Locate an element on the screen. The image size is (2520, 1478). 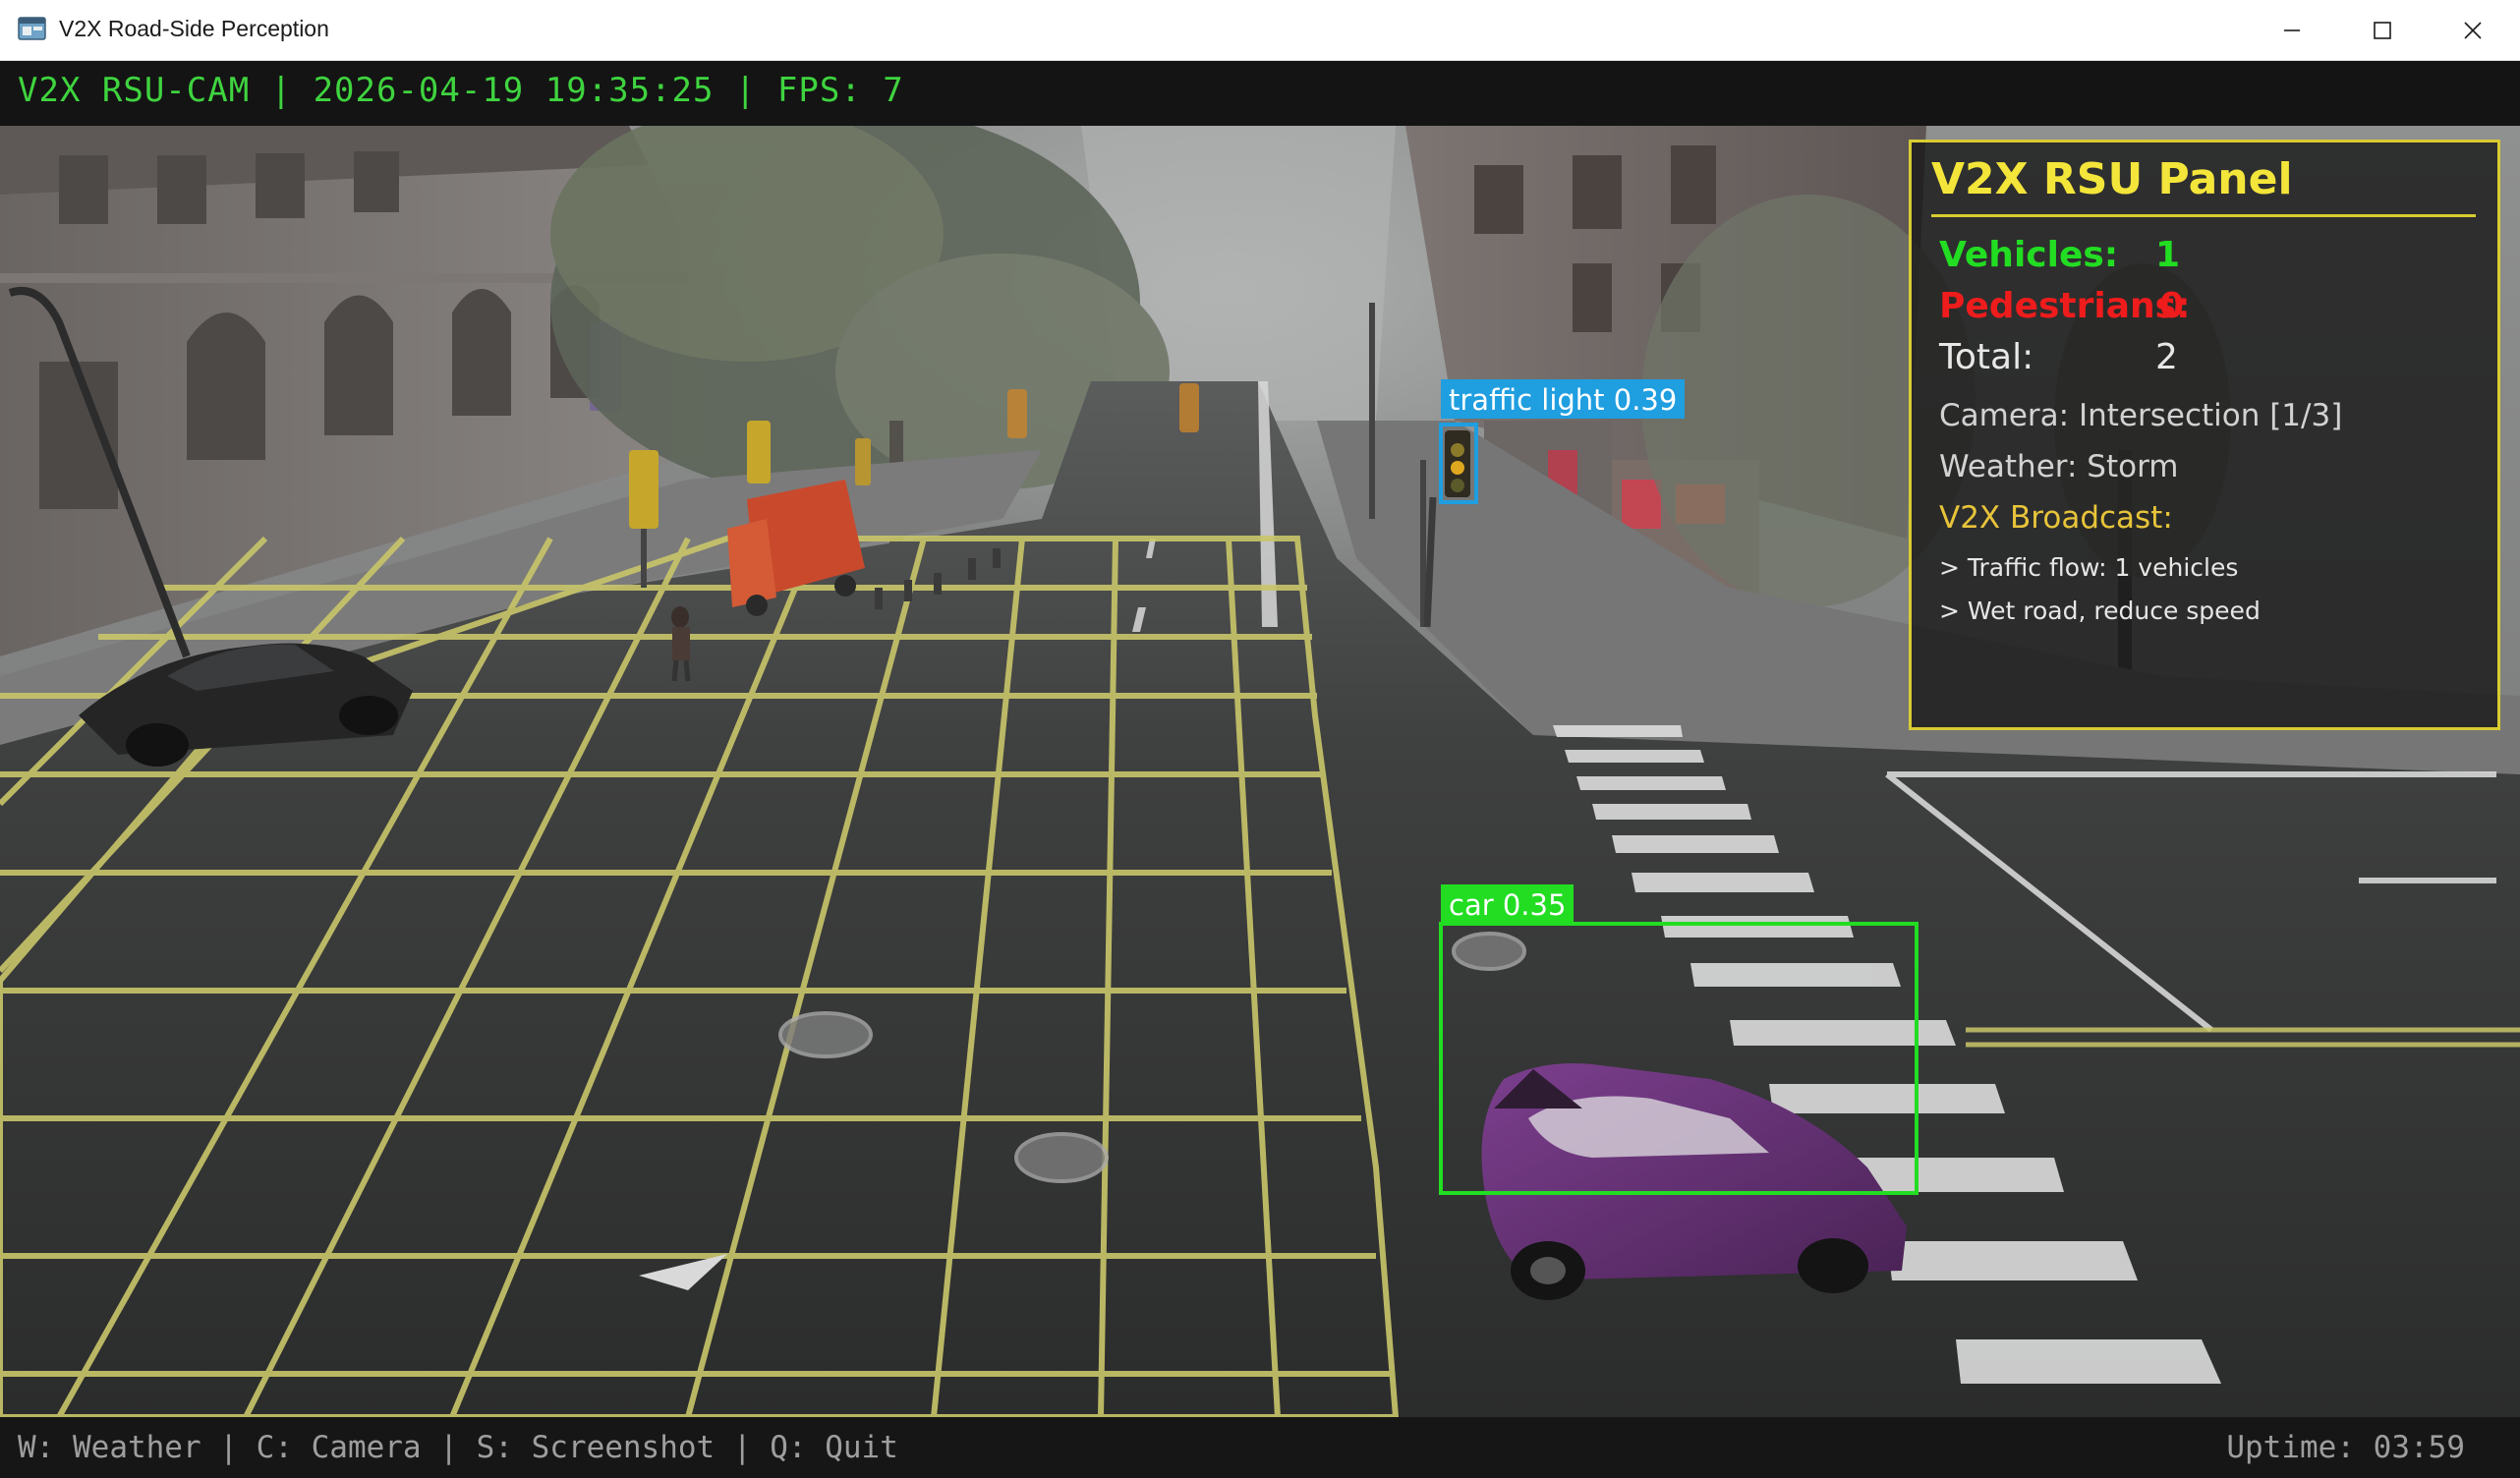
maximize-icon is located at coordinates (2382, 31).